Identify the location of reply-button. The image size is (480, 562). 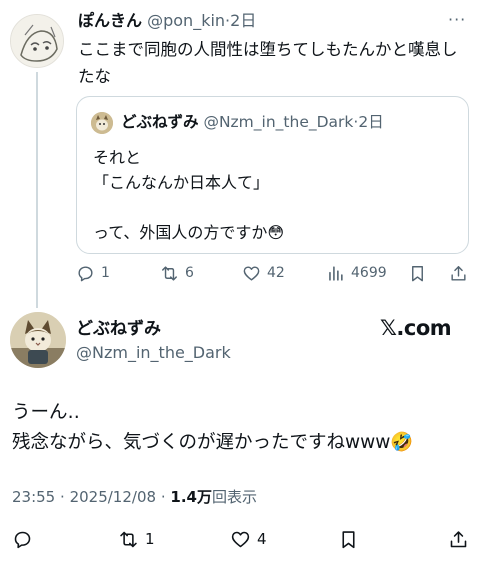
(25, 539).